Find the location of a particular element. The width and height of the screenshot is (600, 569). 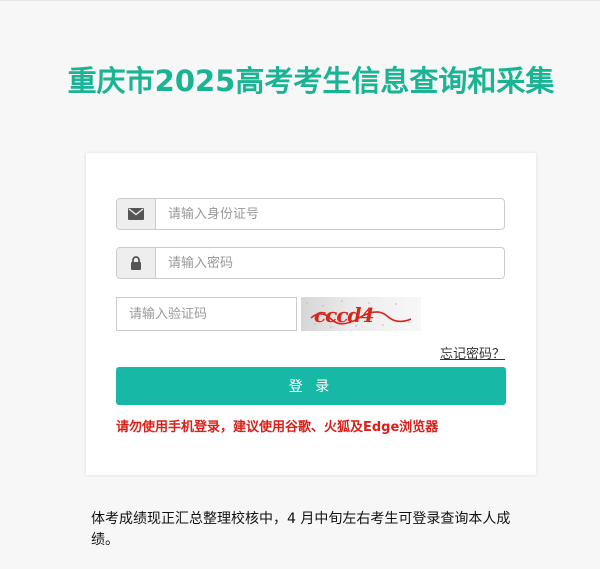

envelope-icon is located at coordinates (136, 214).